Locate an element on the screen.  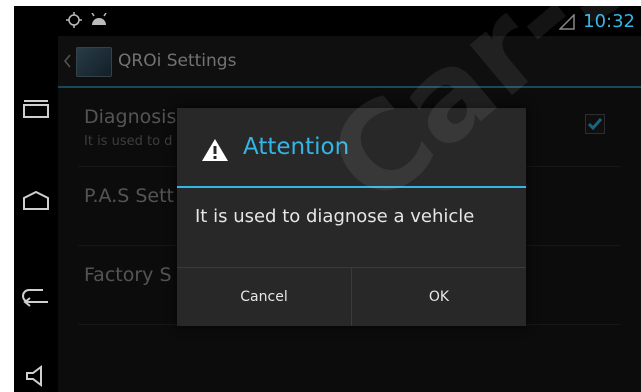
home-button is located at coordinates (36, 200).